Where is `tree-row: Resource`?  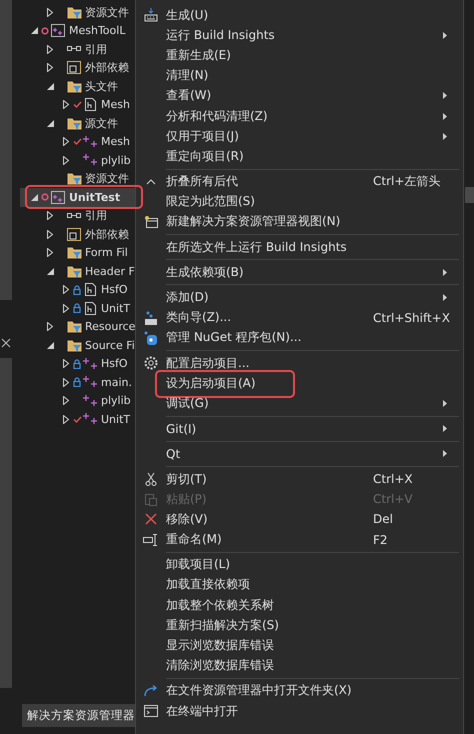 tree-row: Resource is located at coordinates (81, 327).